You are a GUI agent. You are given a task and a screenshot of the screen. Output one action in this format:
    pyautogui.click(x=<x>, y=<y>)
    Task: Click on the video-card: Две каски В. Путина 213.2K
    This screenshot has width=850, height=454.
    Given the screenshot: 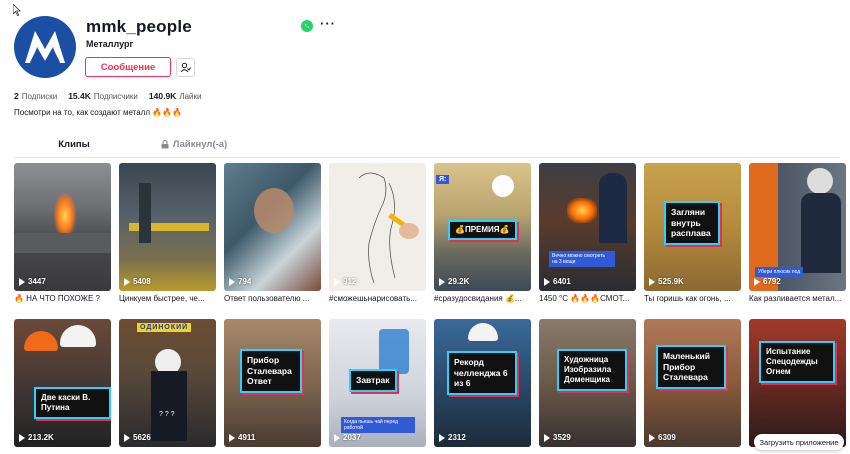 What is the action you would take?
    pyautogui.click(x=62, y=384)
    